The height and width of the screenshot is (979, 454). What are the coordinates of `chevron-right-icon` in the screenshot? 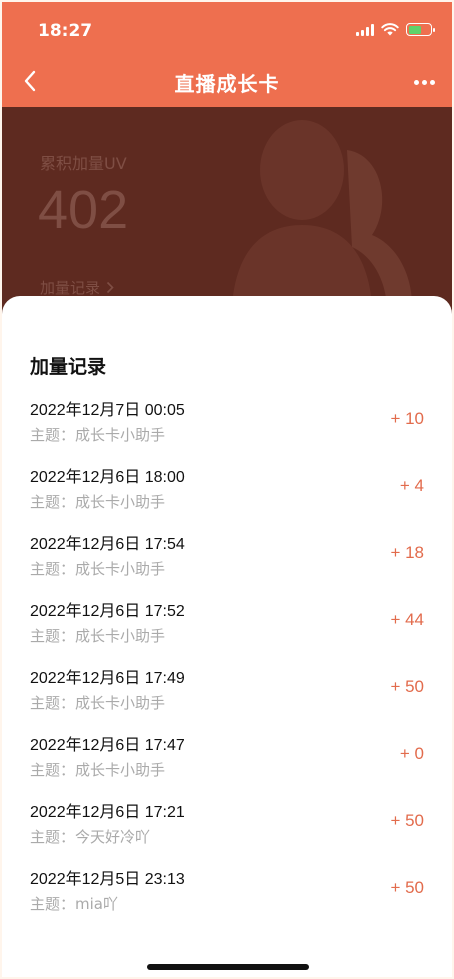 It's located at (110, 287).